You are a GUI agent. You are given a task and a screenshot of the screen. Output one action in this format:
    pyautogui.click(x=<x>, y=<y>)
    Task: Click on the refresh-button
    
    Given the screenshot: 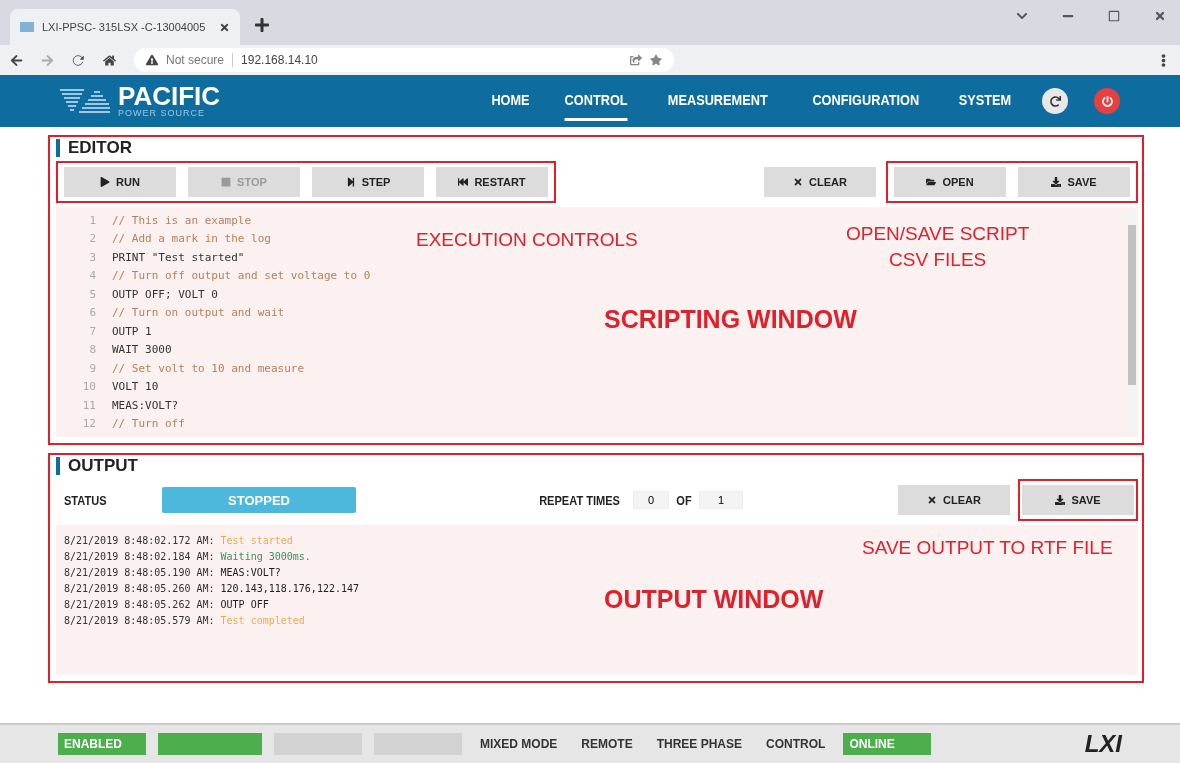 What is the action you would take?
    pyautogui.click(x=1055, y=101)
    